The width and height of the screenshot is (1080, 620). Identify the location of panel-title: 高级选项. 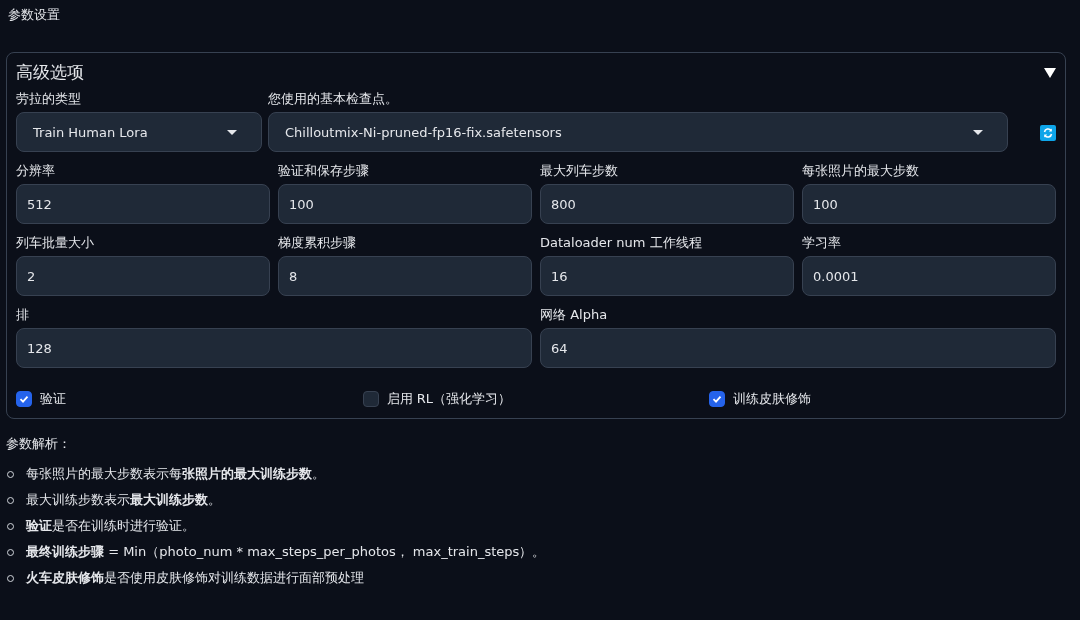
(50, 72).